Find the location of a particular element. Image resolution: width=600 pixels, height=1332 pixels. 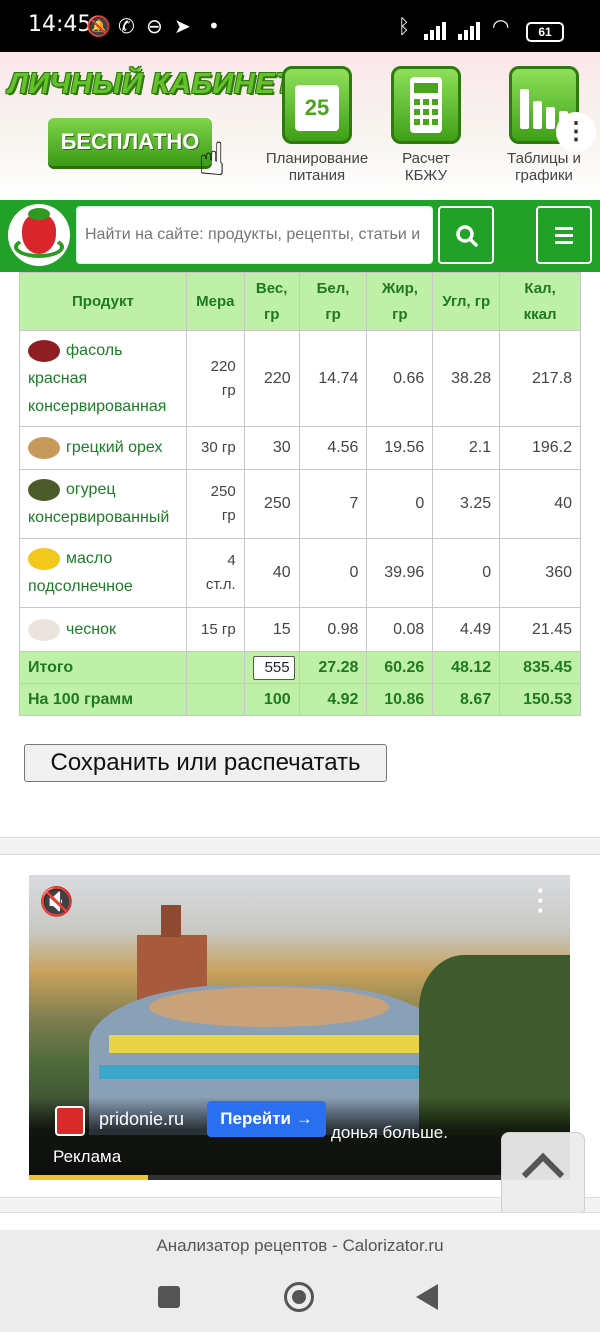

protein-cell: 14.74 is located at coordinates (333, 378).